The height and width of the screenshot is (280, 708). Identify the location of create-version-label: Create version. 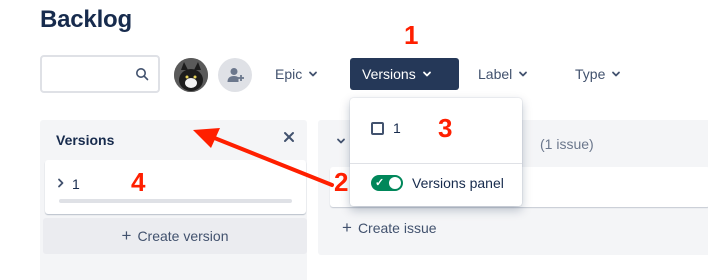
(183, 236).